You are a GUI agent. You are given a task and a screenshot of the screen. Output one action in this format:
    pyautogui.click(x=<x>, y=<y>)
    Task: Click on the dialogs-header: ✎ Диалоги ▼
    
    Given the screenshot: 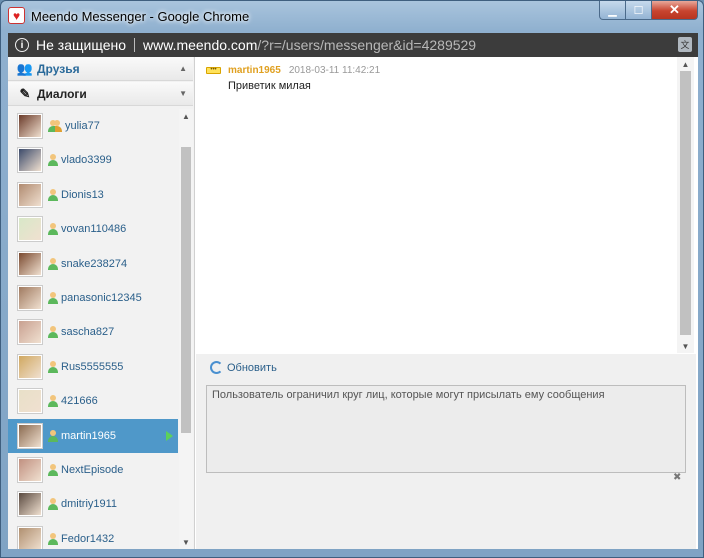 What is the action you would take?
    pyautogui.click(x=100, y=94)
    